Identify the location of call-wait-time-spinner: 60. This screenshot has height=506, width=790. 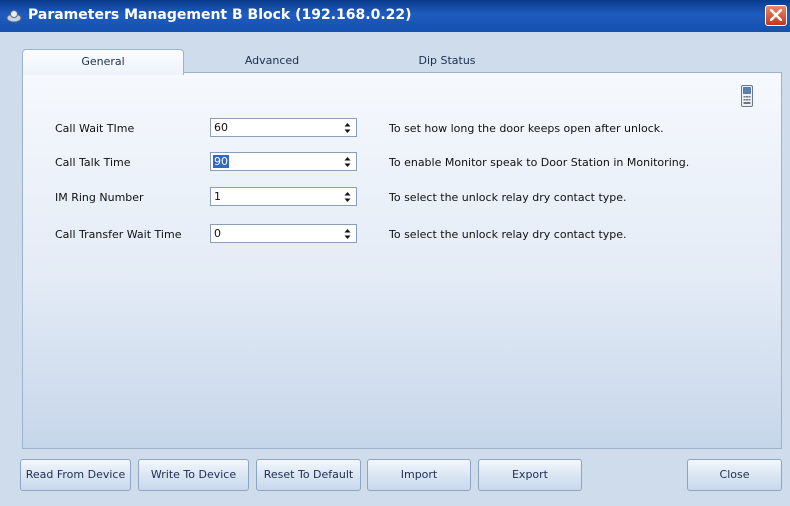
(283, 127).